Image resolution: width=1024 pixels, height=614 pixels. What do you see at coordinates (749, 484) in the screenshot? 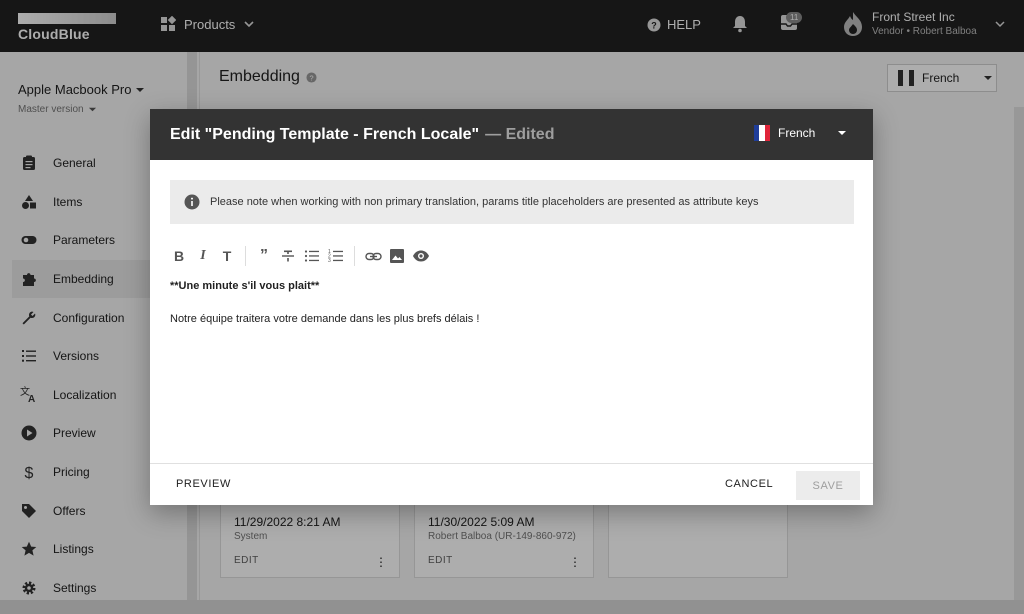
I see `cancel-button: CANCEL` at bounding box center [749, 484].